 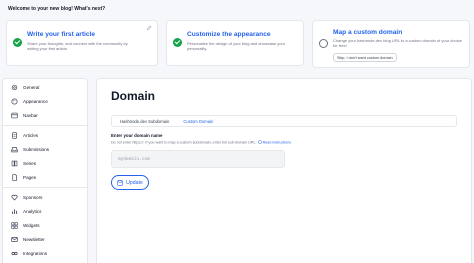 I want to click on domain-tabs: Hashnode.dev Subdomain Custom Domain, so click(x=284, y=121).